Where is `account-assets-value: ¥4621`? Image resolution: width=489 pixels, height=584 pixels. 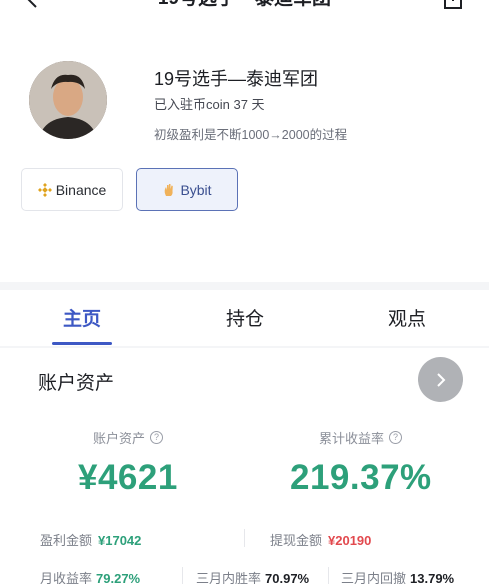 account-assets-value: ¥4621 is located at coordinates (128, 477).